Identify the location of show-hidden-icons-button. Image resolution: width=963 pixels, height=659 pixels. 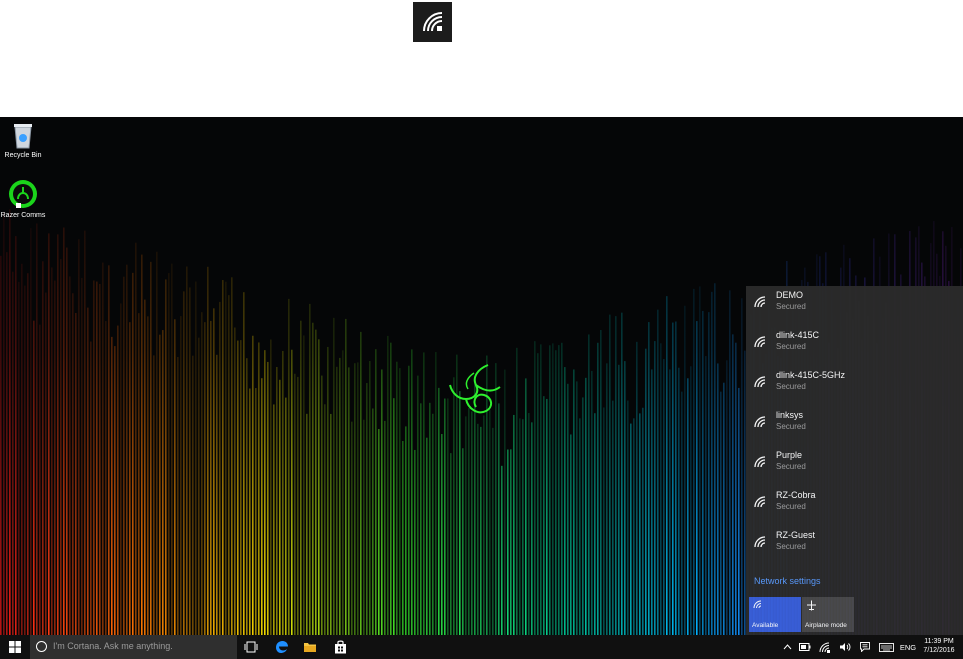
(787, 647).